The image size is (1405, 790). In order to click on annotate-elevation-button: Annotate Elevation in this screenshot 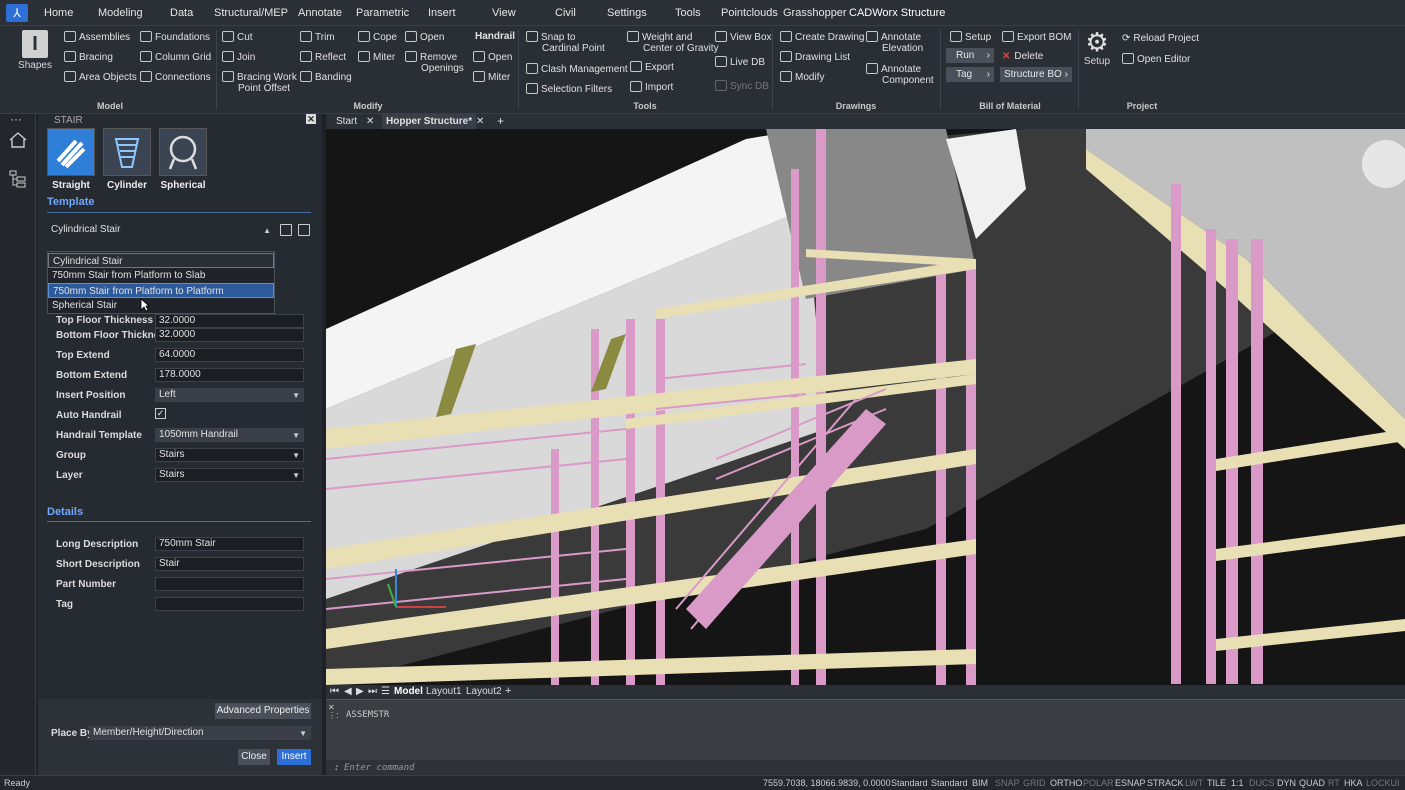, I will do `click(894, 42)`.